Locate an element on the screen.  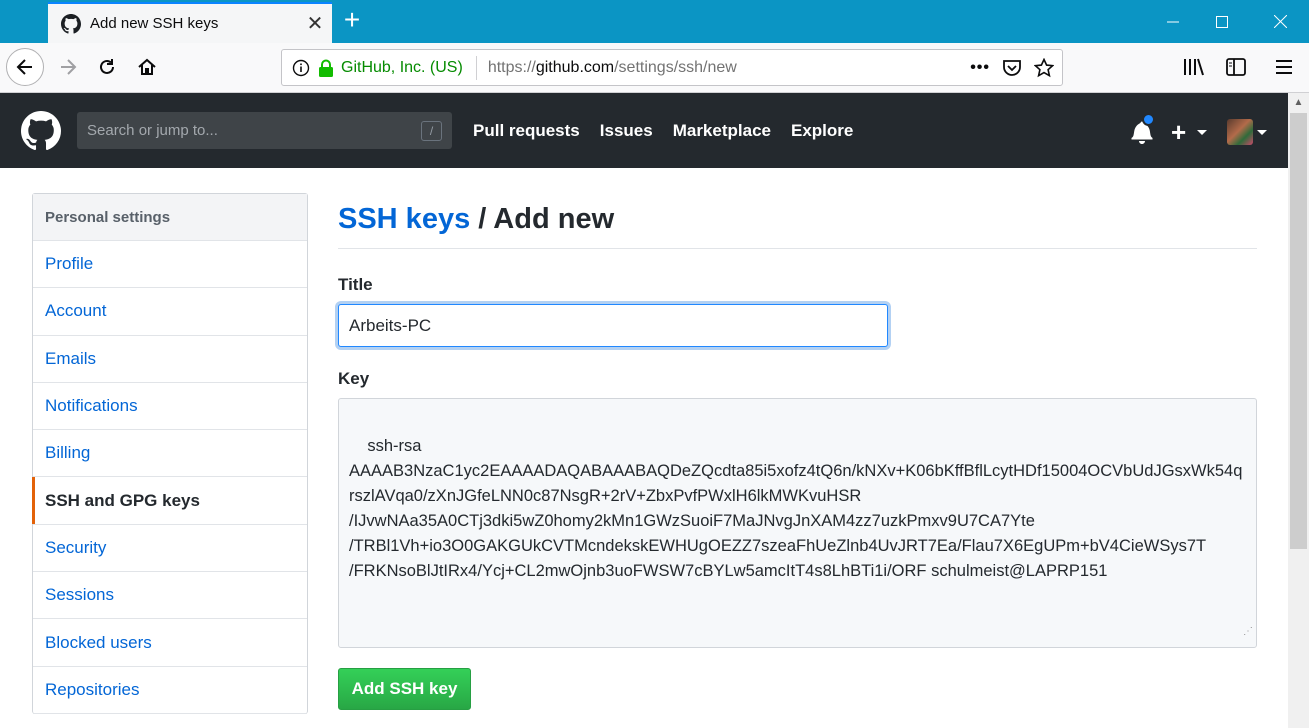
scroll-thumb is located at coordinates (1298, 331).